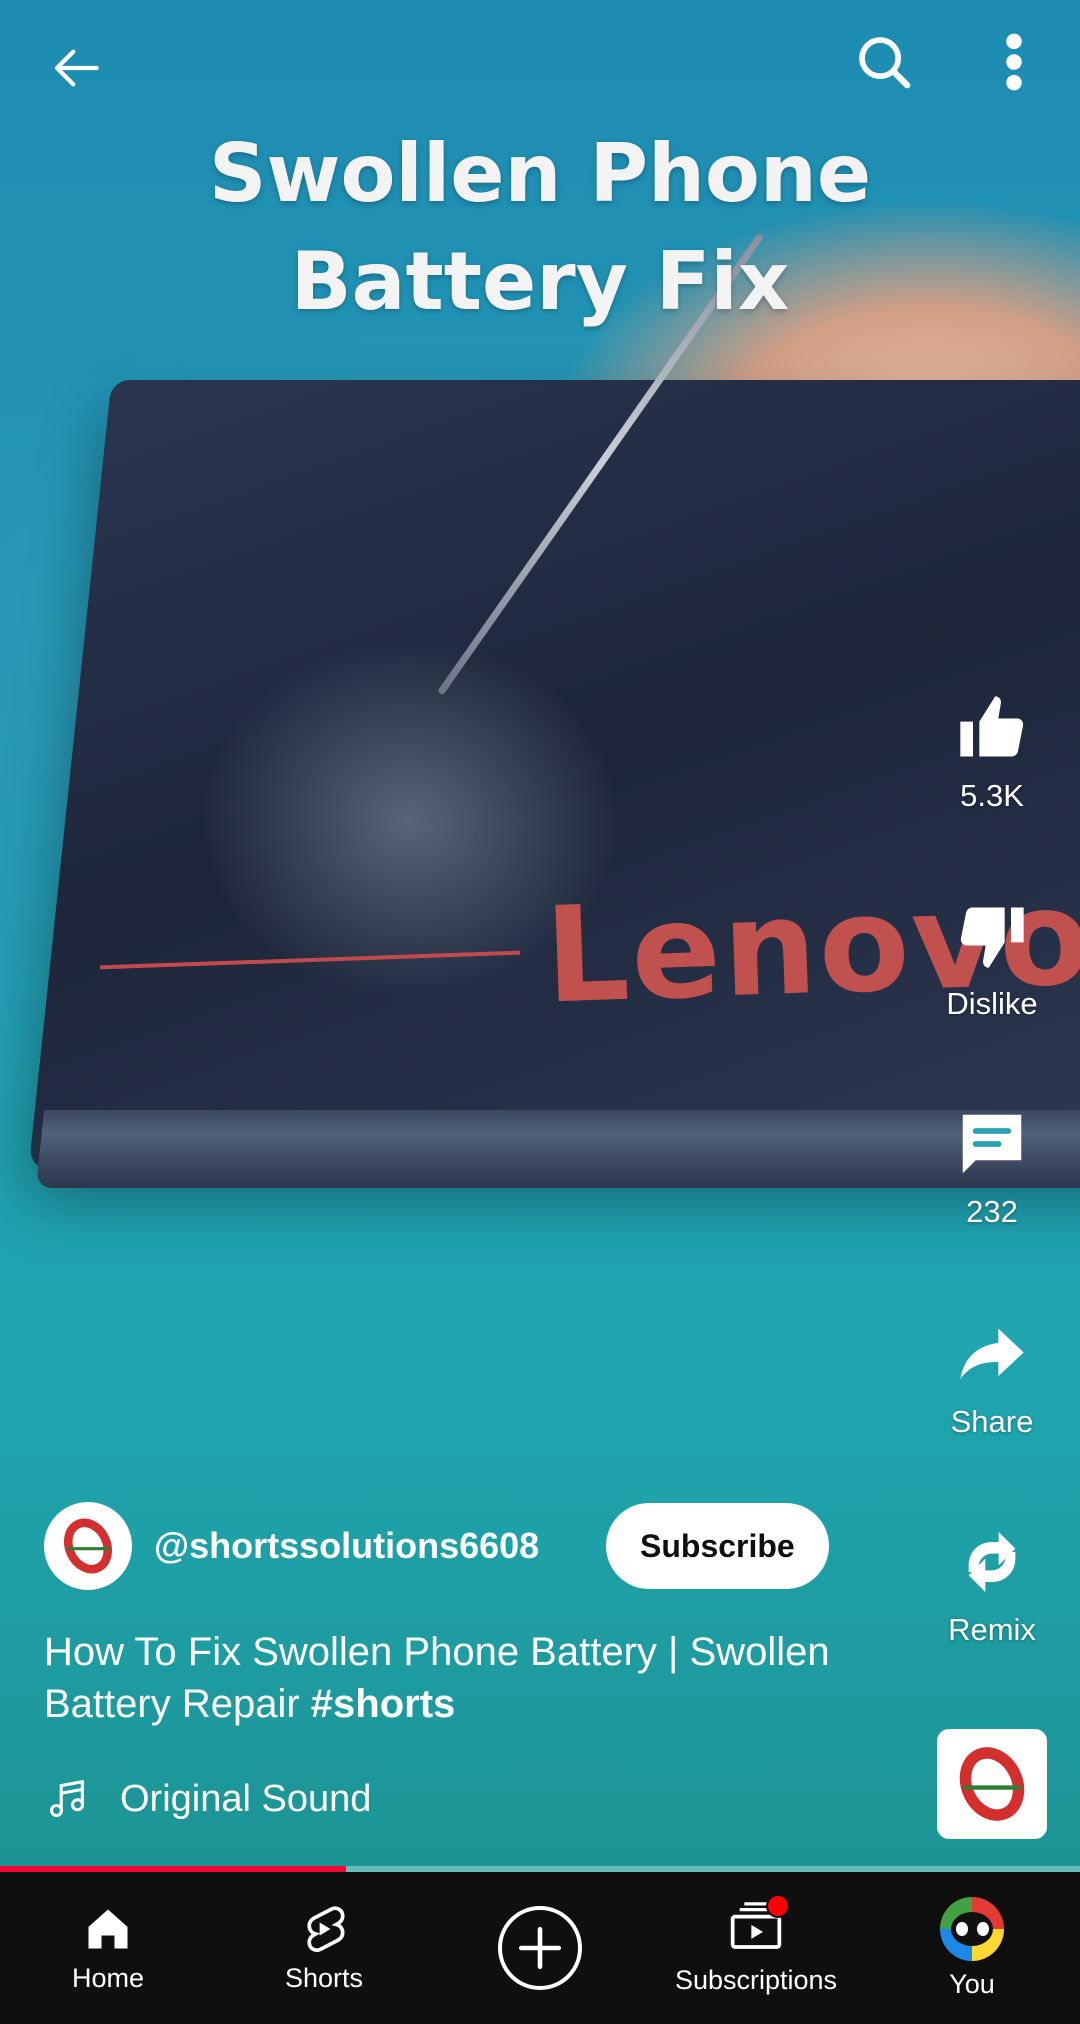  I want to click on nav-you-label: You, so click(972, 1983).